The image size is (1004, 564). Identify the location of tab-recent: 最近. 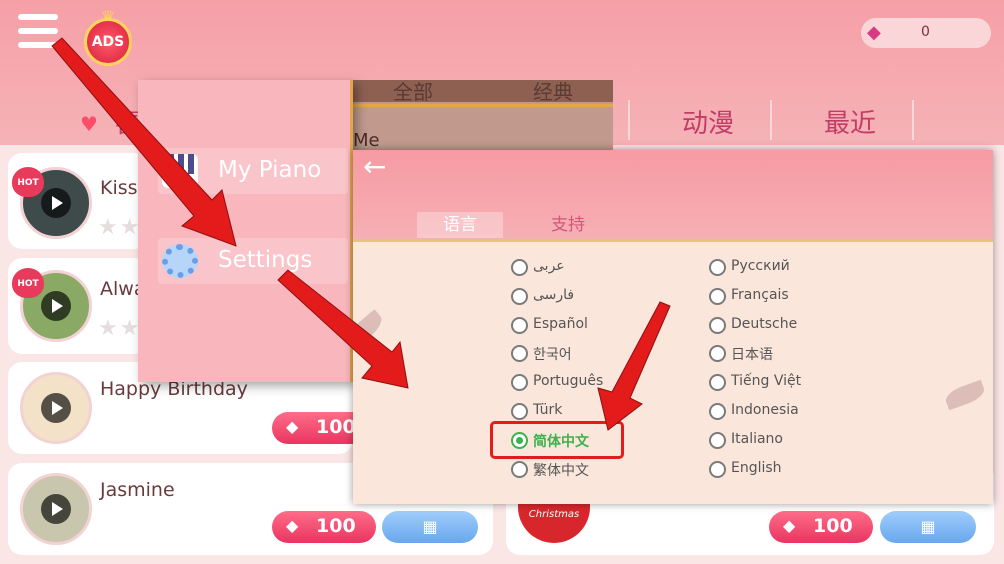
(850, 122).